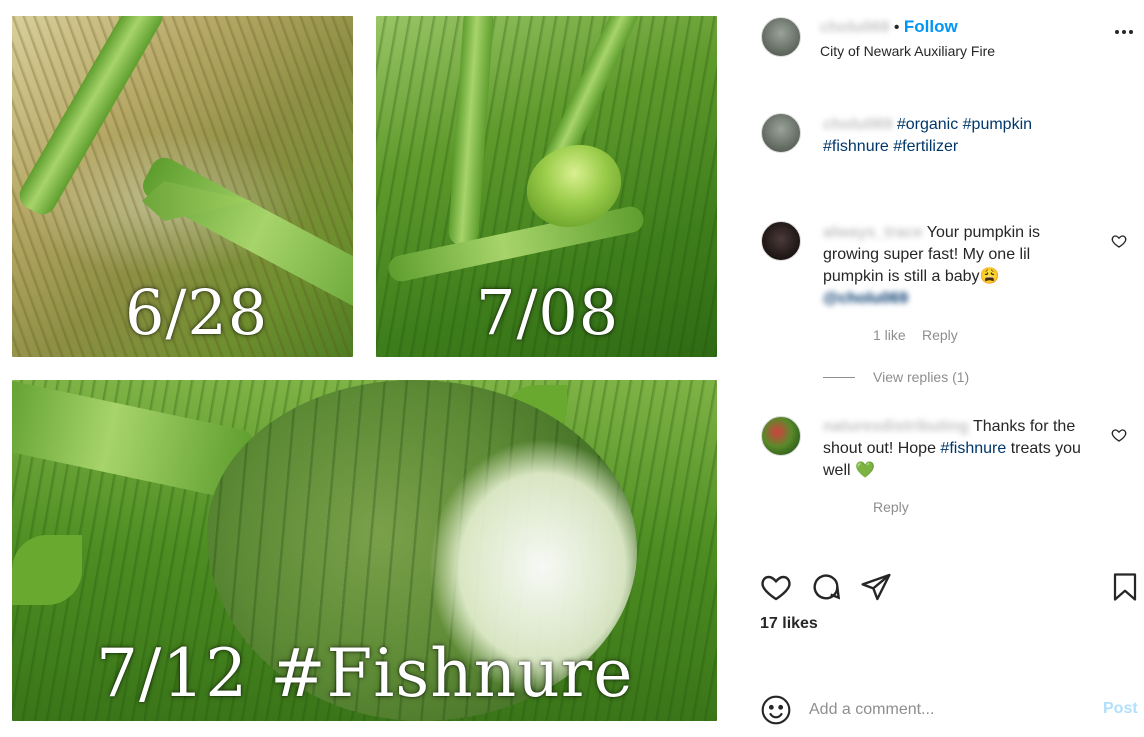  Describe the element at coordinates (854, 27) in the screenshot. I see `username: cholu069` at that location.